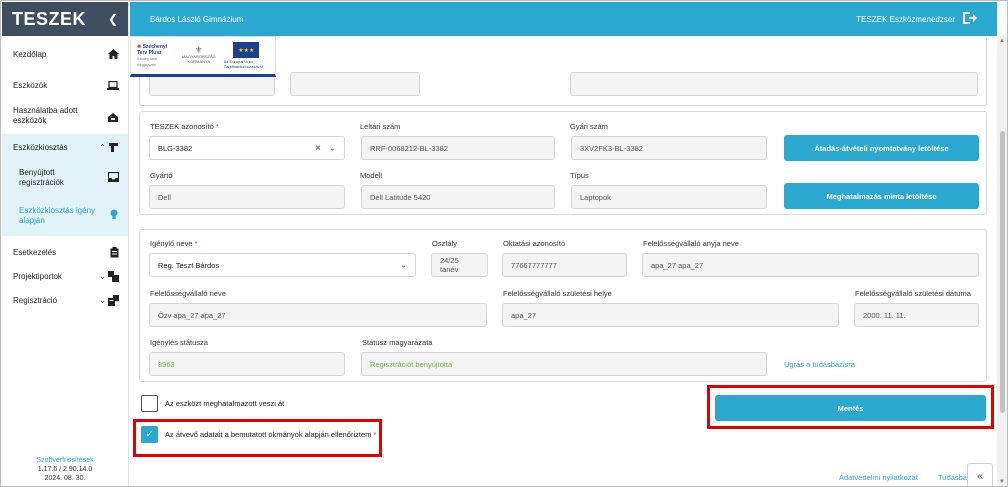 The image size is (1008, 487). What do you see at coordinates (161, 175) in the screenshot?
I see `manufacturer-label: Gyártó` at bounding box center [161, 175].